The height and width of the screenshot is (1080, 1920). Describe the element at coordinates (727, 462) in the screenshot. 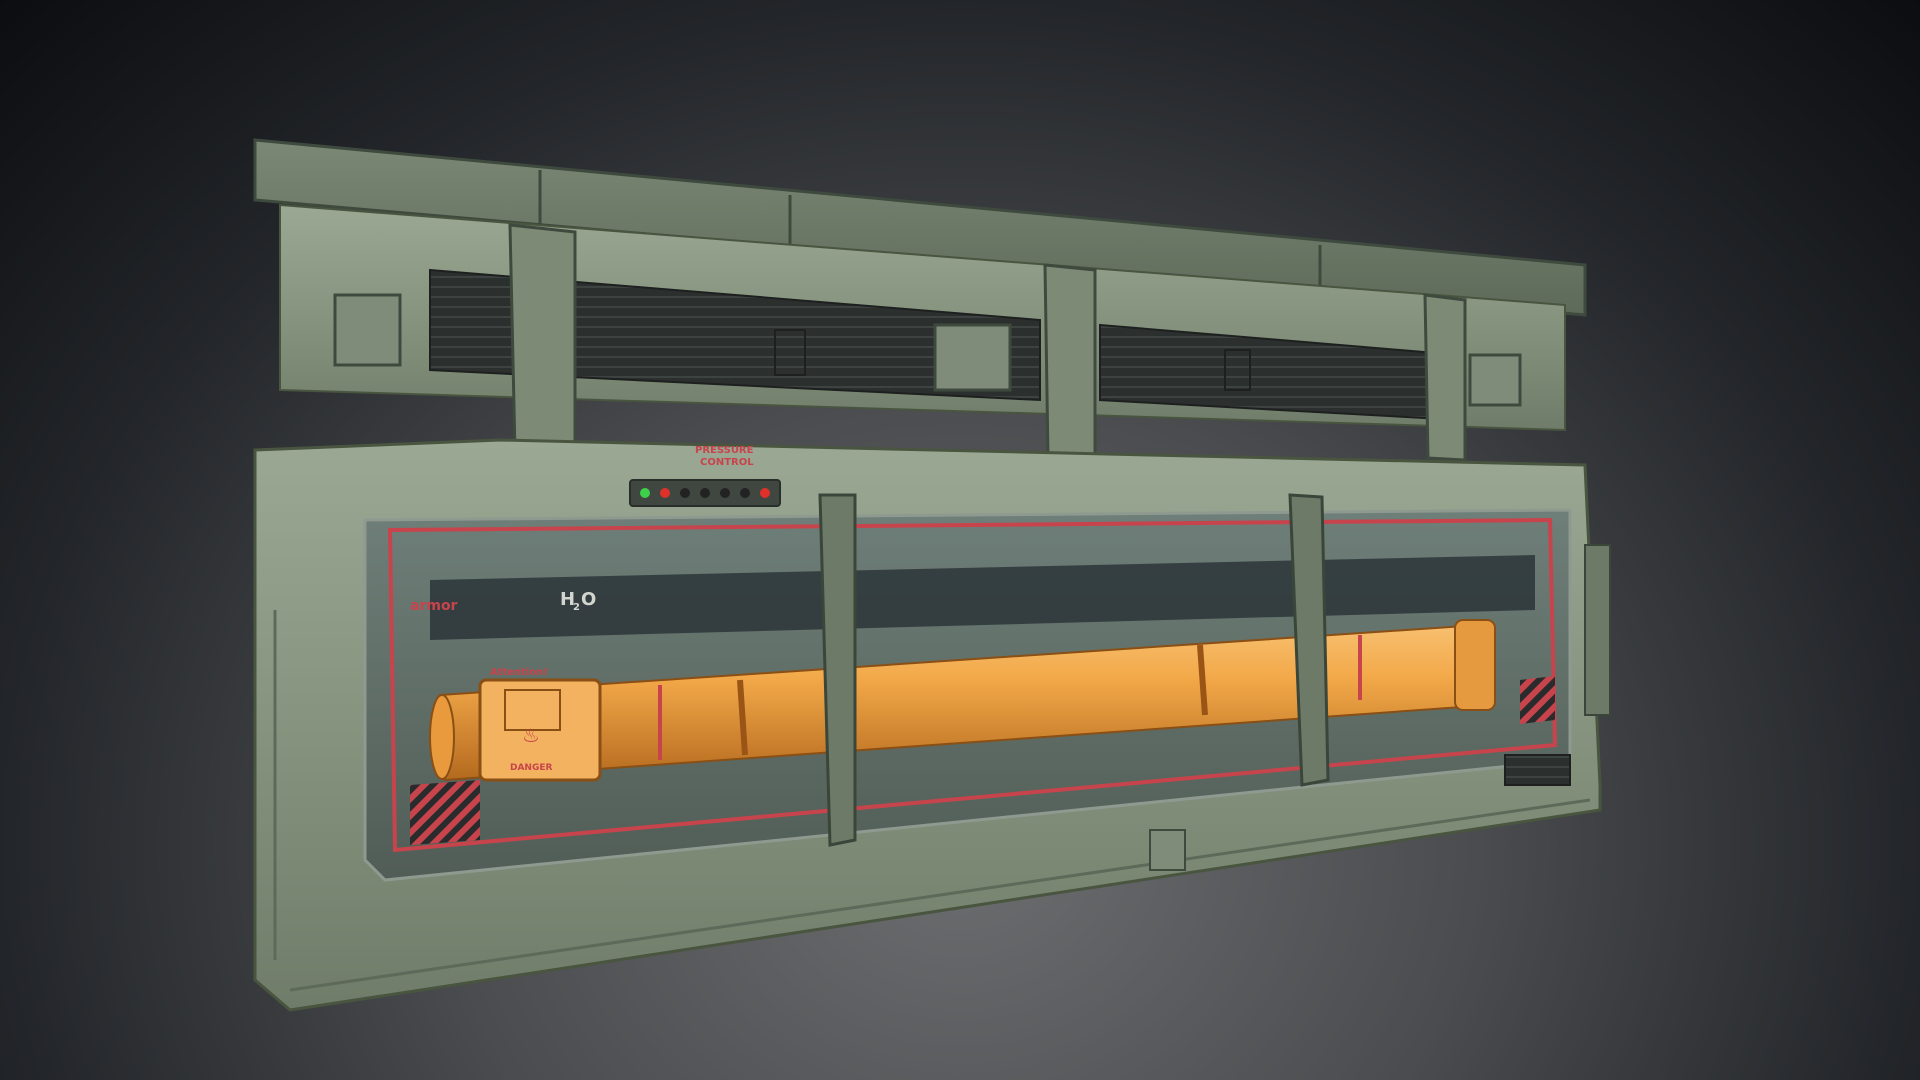

I see `svg-text: CONTROL` at that location.